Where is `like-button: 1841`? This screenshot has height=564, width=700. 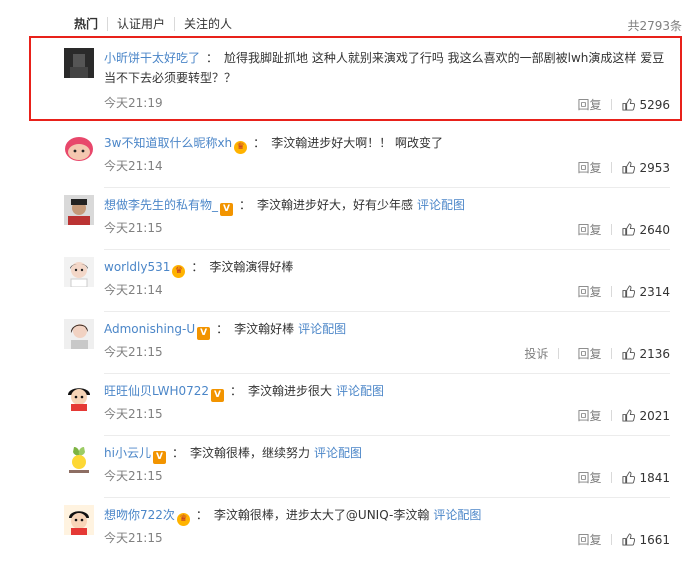
like-button: 1841 is located at coordinates (646, 478).